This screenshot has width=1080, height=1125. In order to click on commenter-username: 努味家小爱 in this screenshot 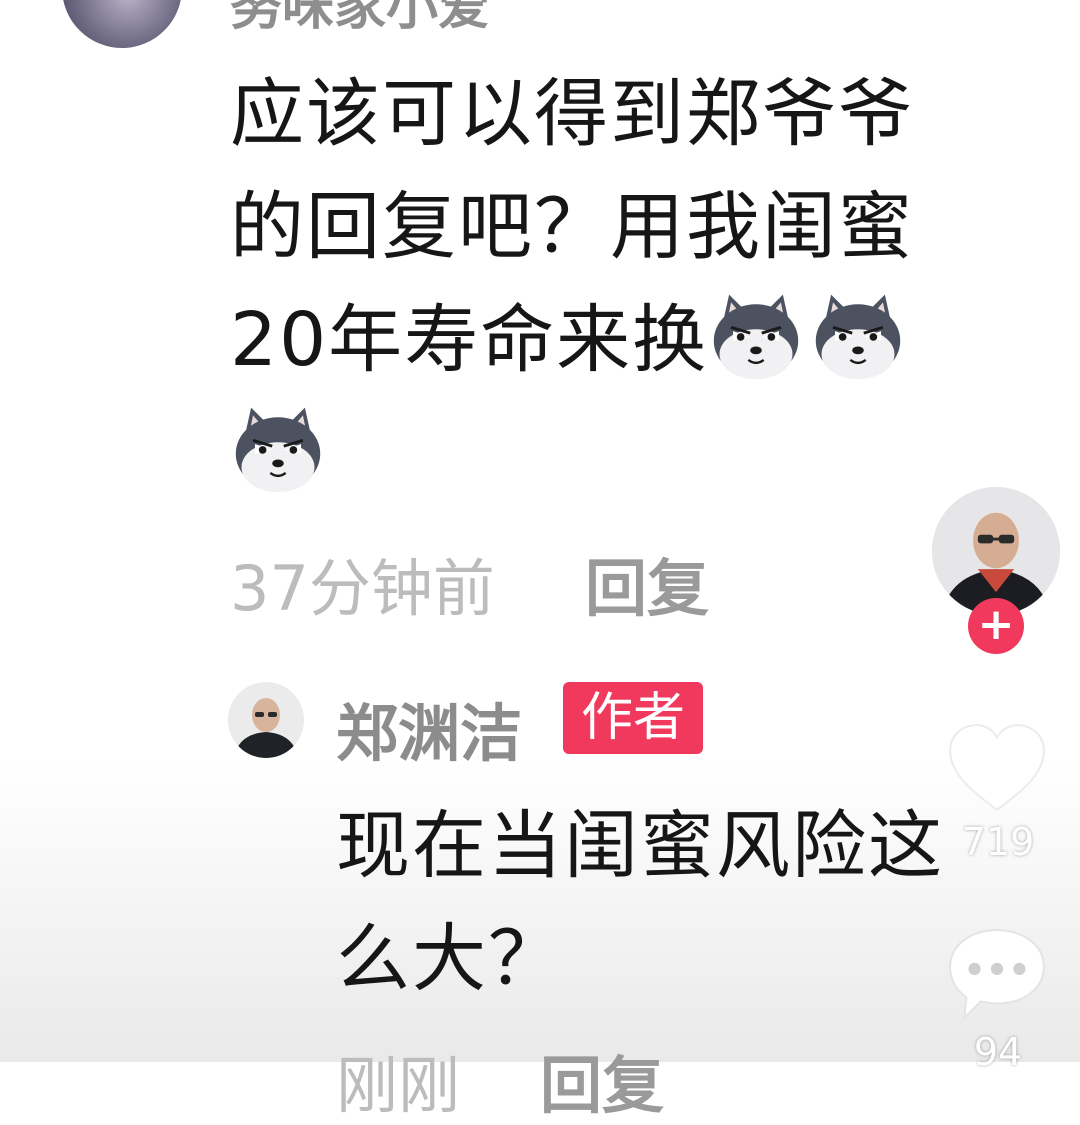, I will do `click(360, 19)`.